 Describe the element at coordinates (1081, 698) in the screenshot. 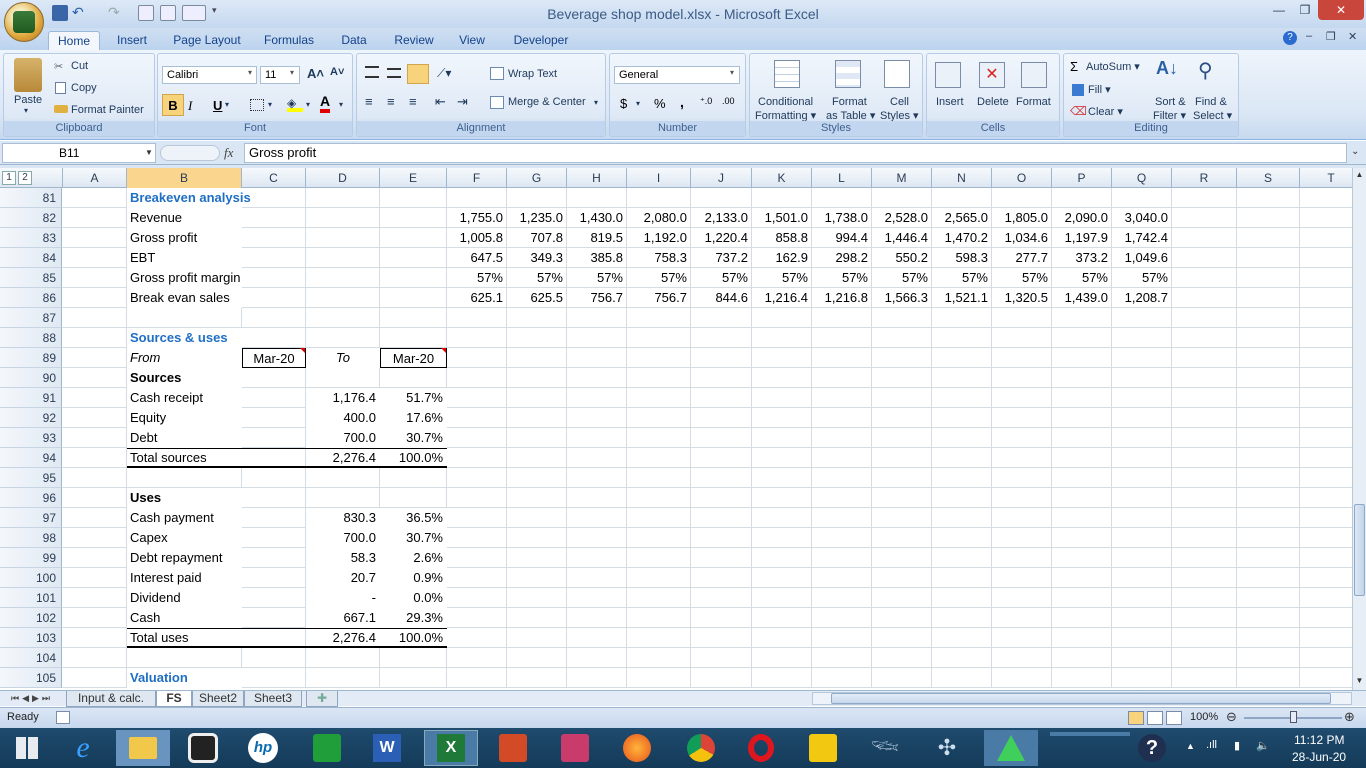

I see `horizontal-scroll-thumb` at that location.